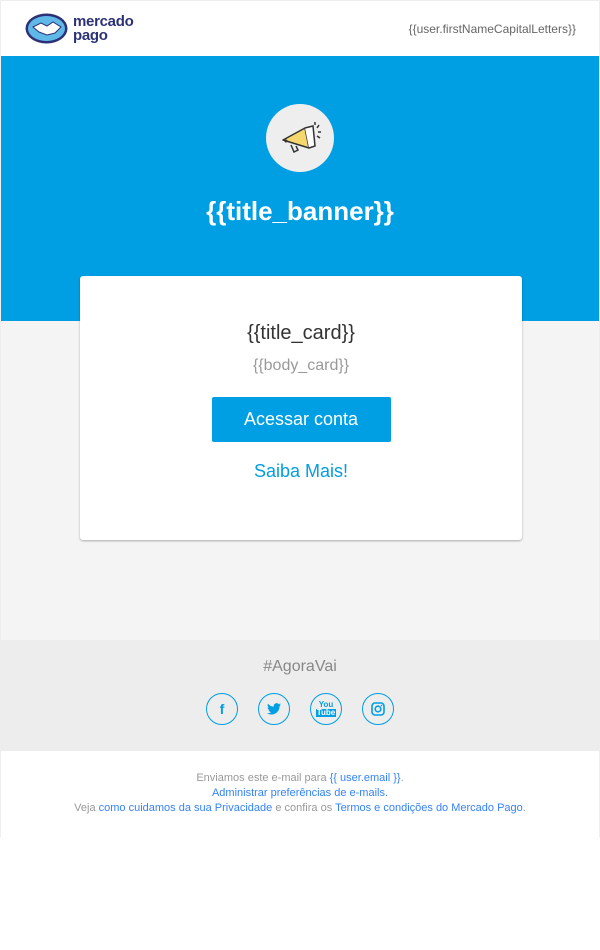 Image resolution: width=600 pixels, height=950 pixels. Describe the element at coordinates (274, 709) in the screenshot. I see `twitter-icon` at that location.